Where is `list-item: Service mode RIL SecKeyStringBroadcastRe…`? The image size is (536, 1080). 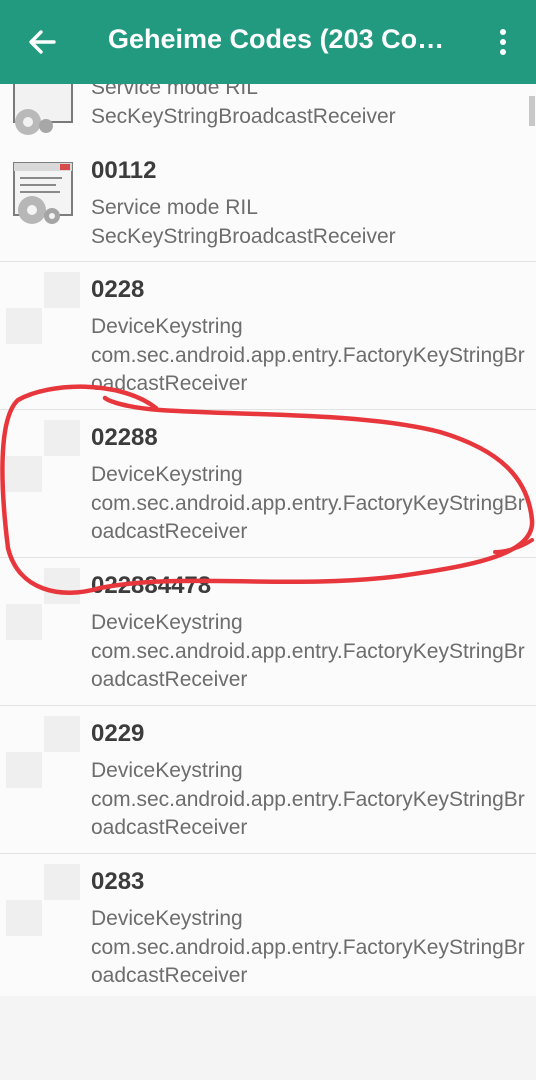 list-item: Service mode RIL SecKeyStringBroadcastRe… is located at coordinates (268, 113).